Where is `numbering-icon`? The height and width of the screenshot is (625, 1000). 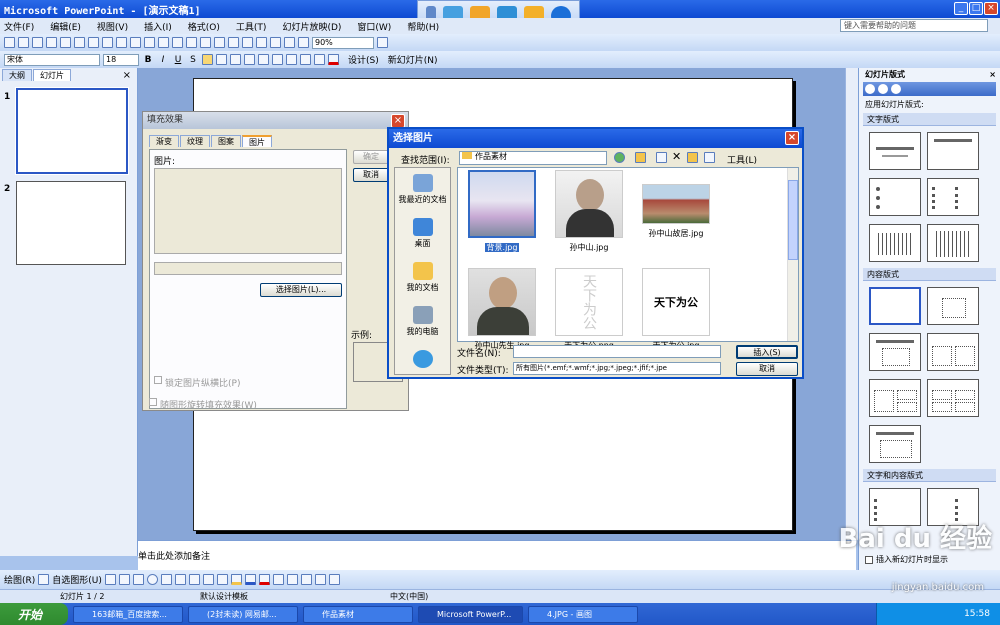 numbering-icon is located at coordinates (249, 59).